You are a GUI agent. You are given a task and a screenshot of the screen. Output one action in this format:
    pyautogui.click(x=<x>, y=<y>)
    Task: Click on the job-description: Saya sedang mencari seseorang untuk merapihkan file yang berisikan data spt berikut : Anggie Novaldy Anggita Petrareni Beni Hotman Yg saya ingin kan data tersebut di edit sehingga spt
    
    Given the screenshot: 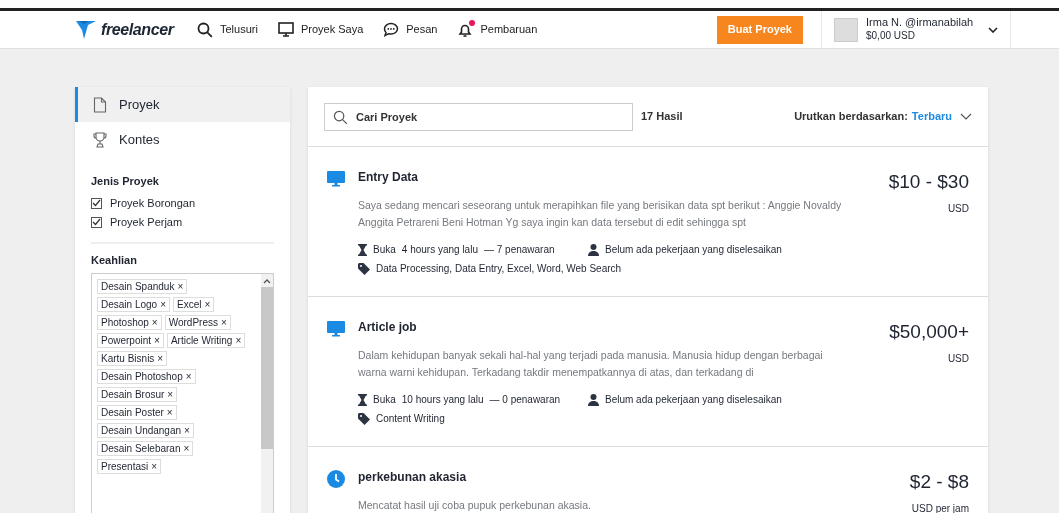 What is the action you would take?
    pyautogui.click(x=600, y=214)
    